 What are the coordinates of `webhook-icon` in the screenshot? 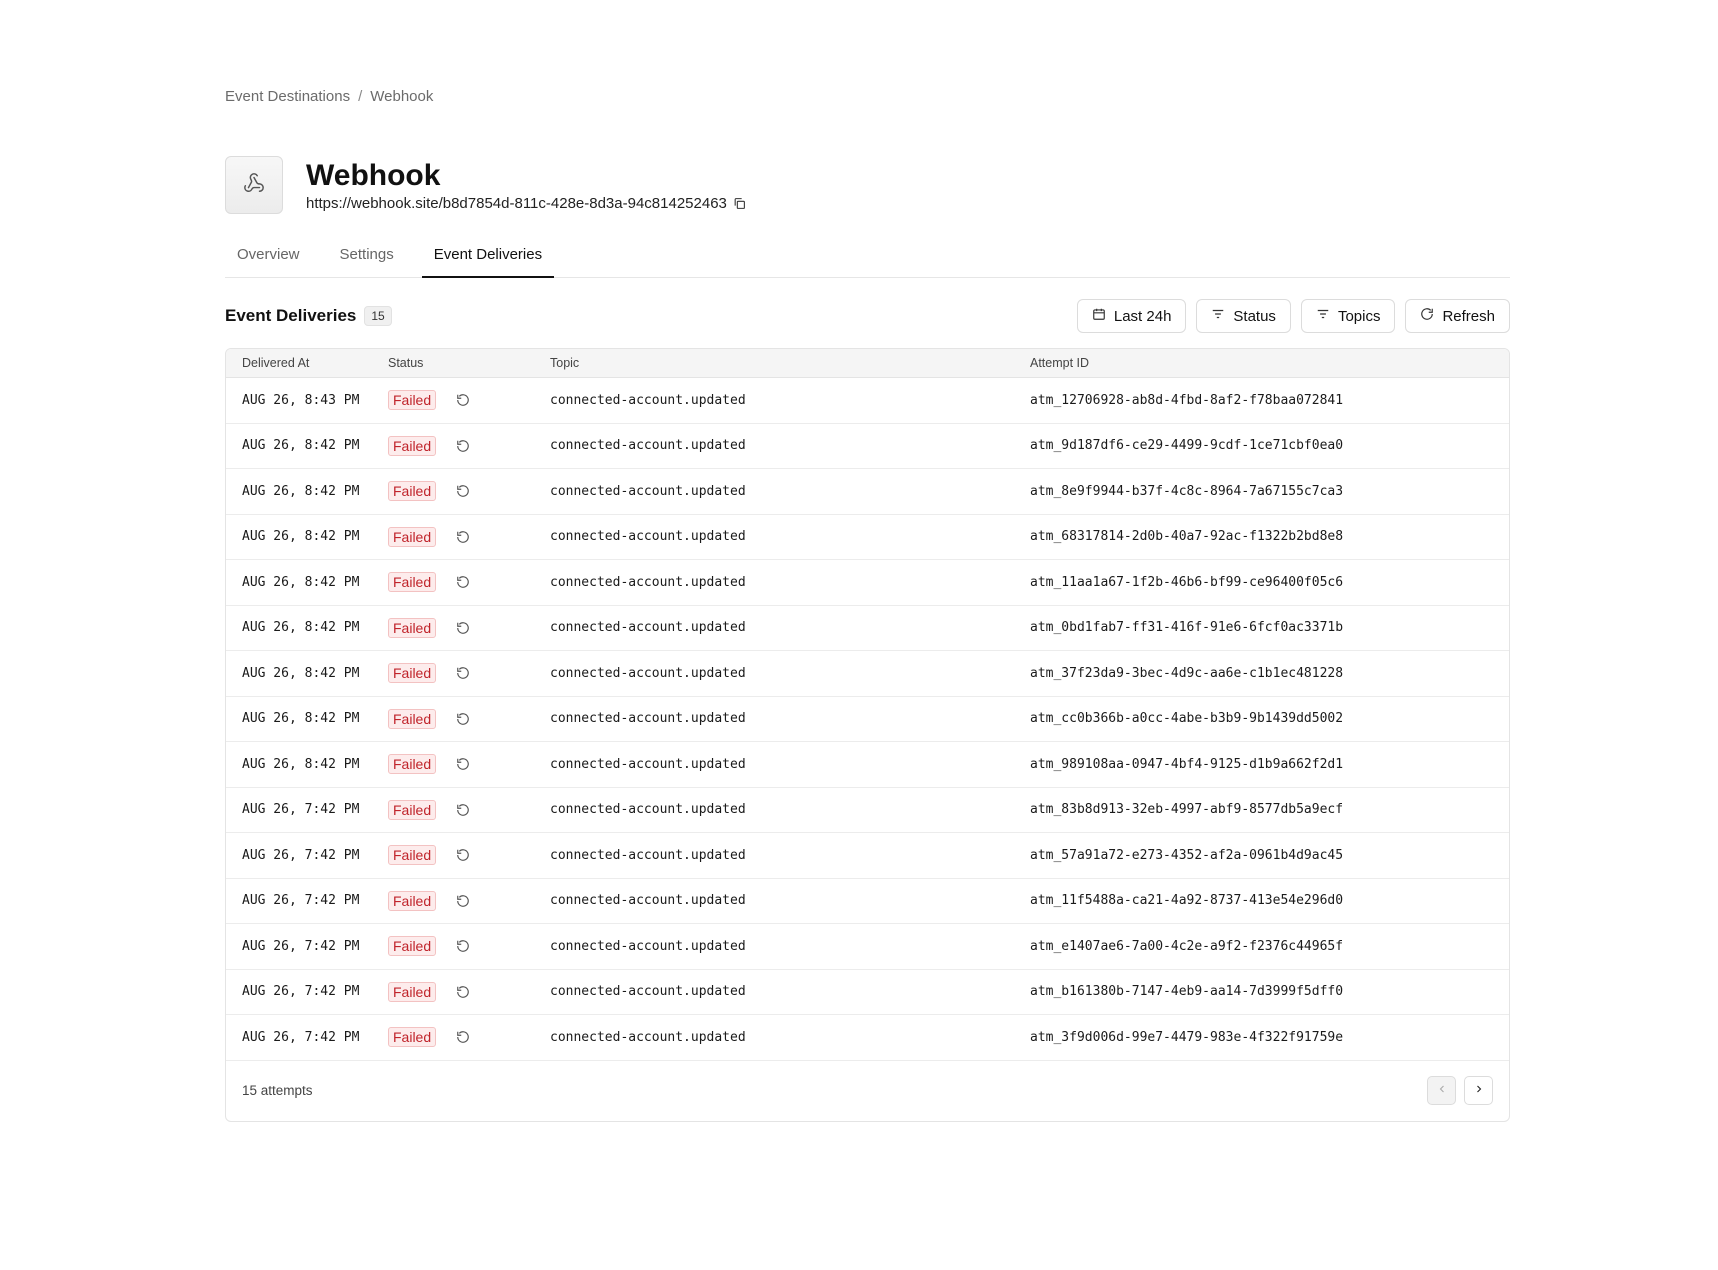 It's located at (254, 185).